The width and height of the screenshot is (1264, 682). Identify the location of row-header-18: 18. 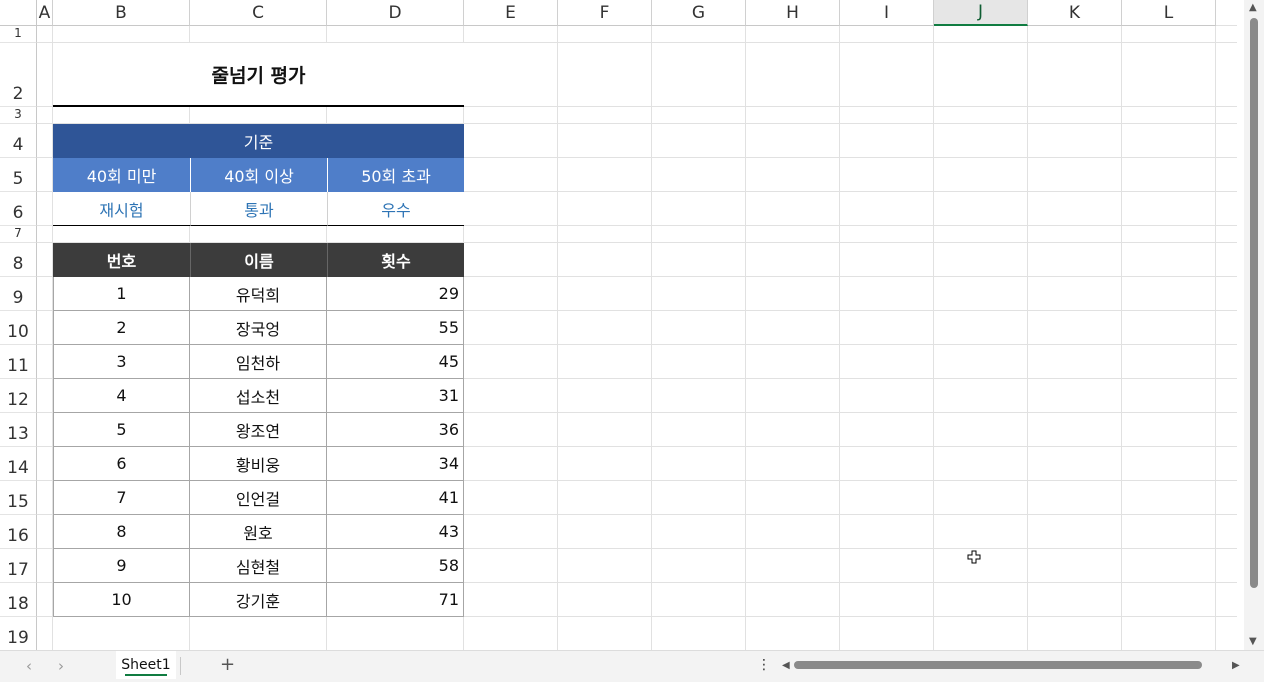
(18, 600).